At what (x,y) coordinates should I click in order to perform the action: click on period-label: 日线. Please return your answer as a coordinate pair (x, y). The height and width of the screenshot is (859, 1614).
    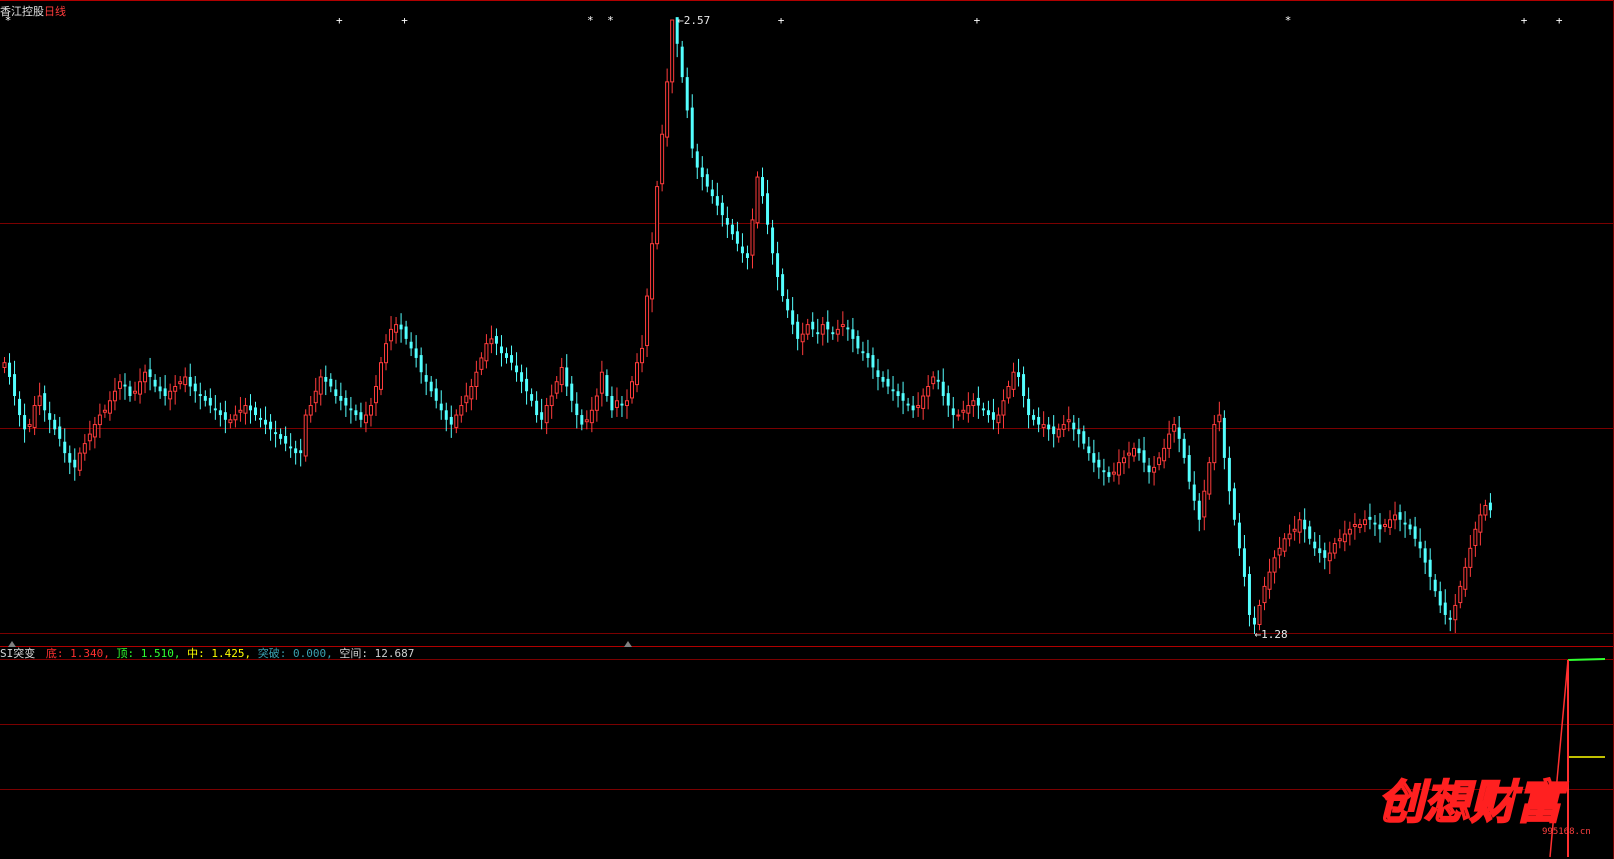
    Looking at the image, I should click on (55, 11).